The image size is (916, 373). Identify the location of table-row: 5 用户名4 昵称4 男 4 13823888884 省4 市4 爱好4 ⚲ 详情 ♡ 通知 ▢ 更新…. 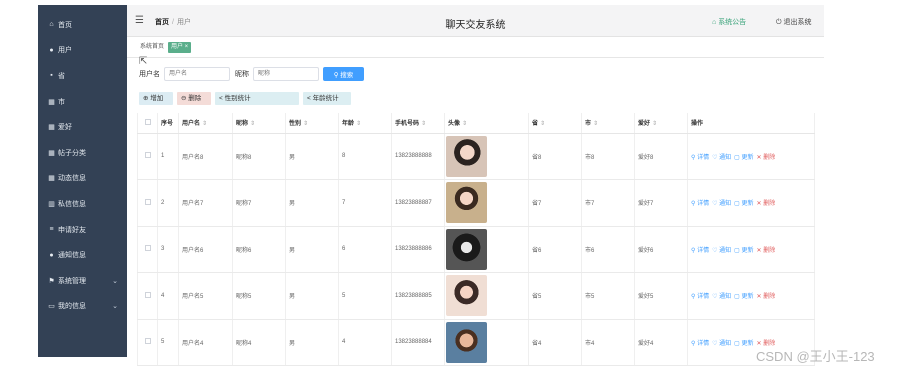
(476, 342).